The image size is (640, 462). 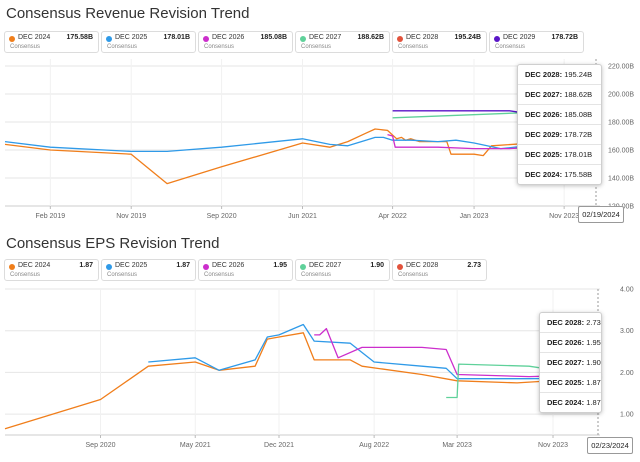 What do you see at coordinates (627, 373) in the screenshot?
I see `y-tick-label: 2.00` at bounding box center [627, 373].